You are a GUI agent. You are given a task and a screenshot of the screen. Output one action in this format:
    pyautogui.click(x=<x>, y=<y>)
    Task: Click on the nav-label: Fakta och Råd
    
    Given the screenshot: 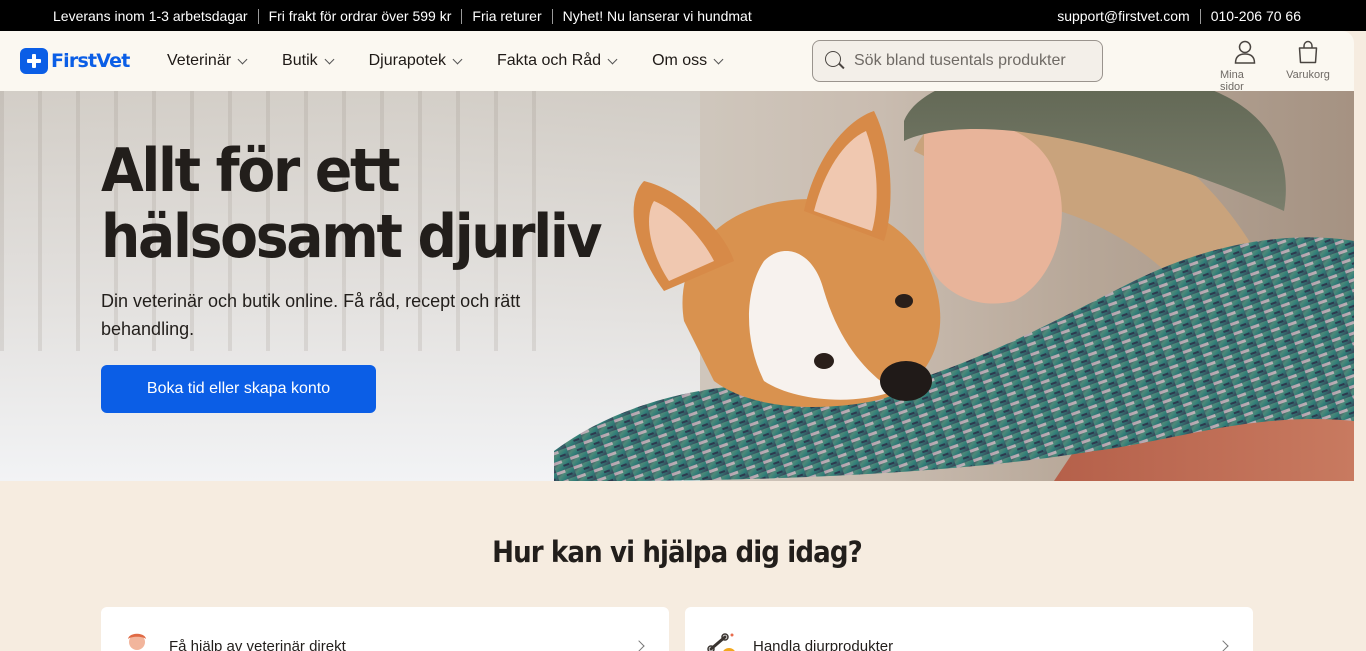 What is the action you would take?
    pyautogui.click(x=549, y=60)
    